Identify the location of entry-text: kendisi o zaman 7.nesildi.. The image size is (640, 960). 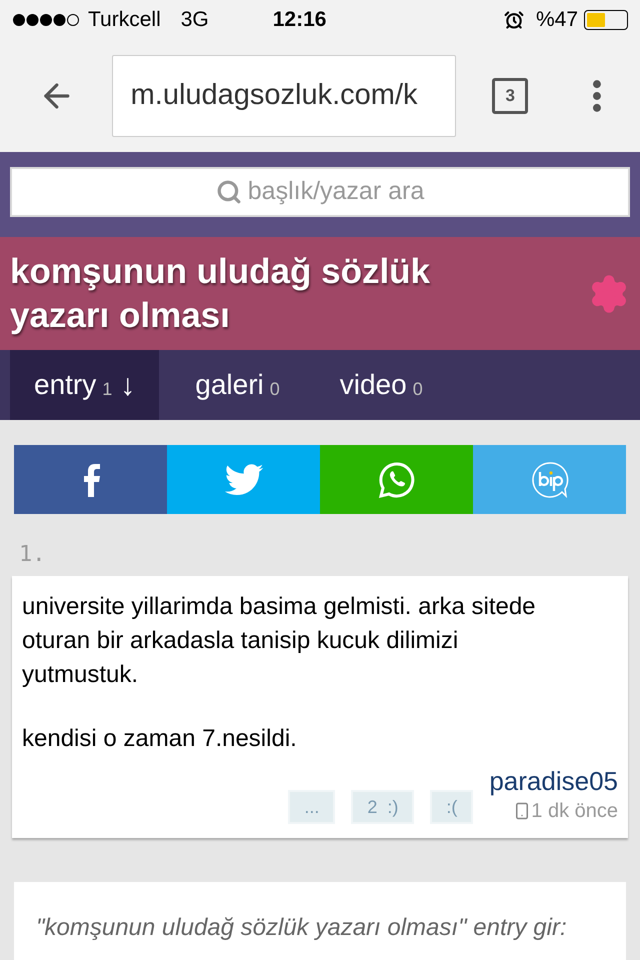
(160, 739).